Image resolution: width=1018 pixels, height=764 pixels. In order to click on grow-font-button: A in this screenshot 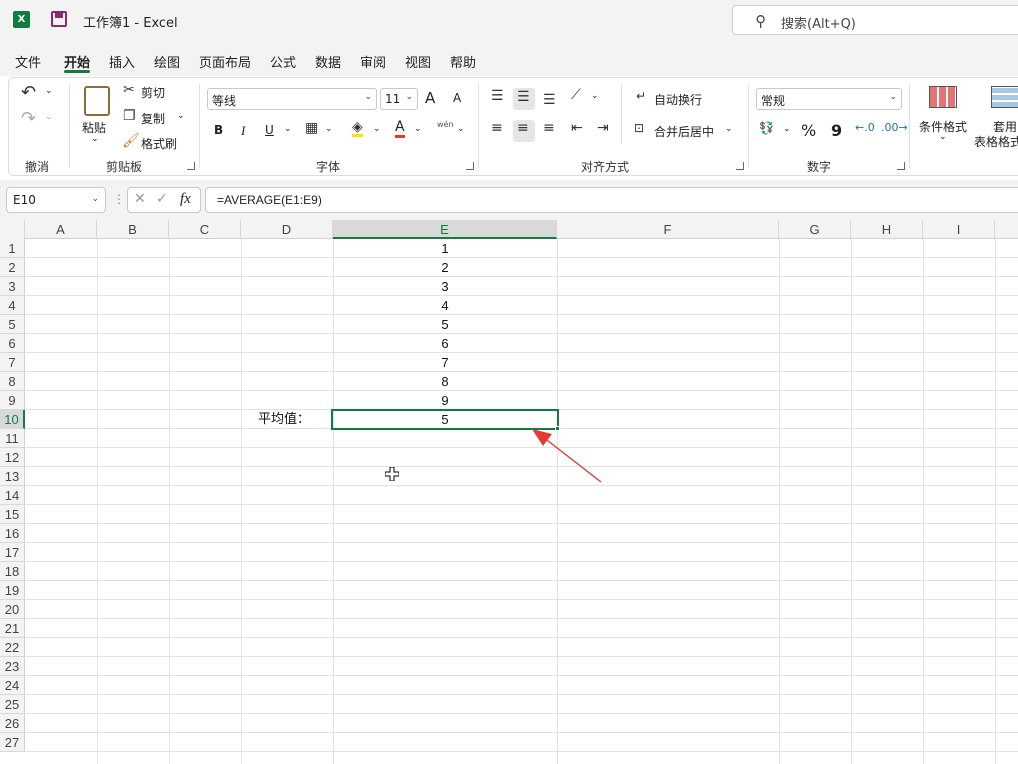, I will do `click(430, 98)`.